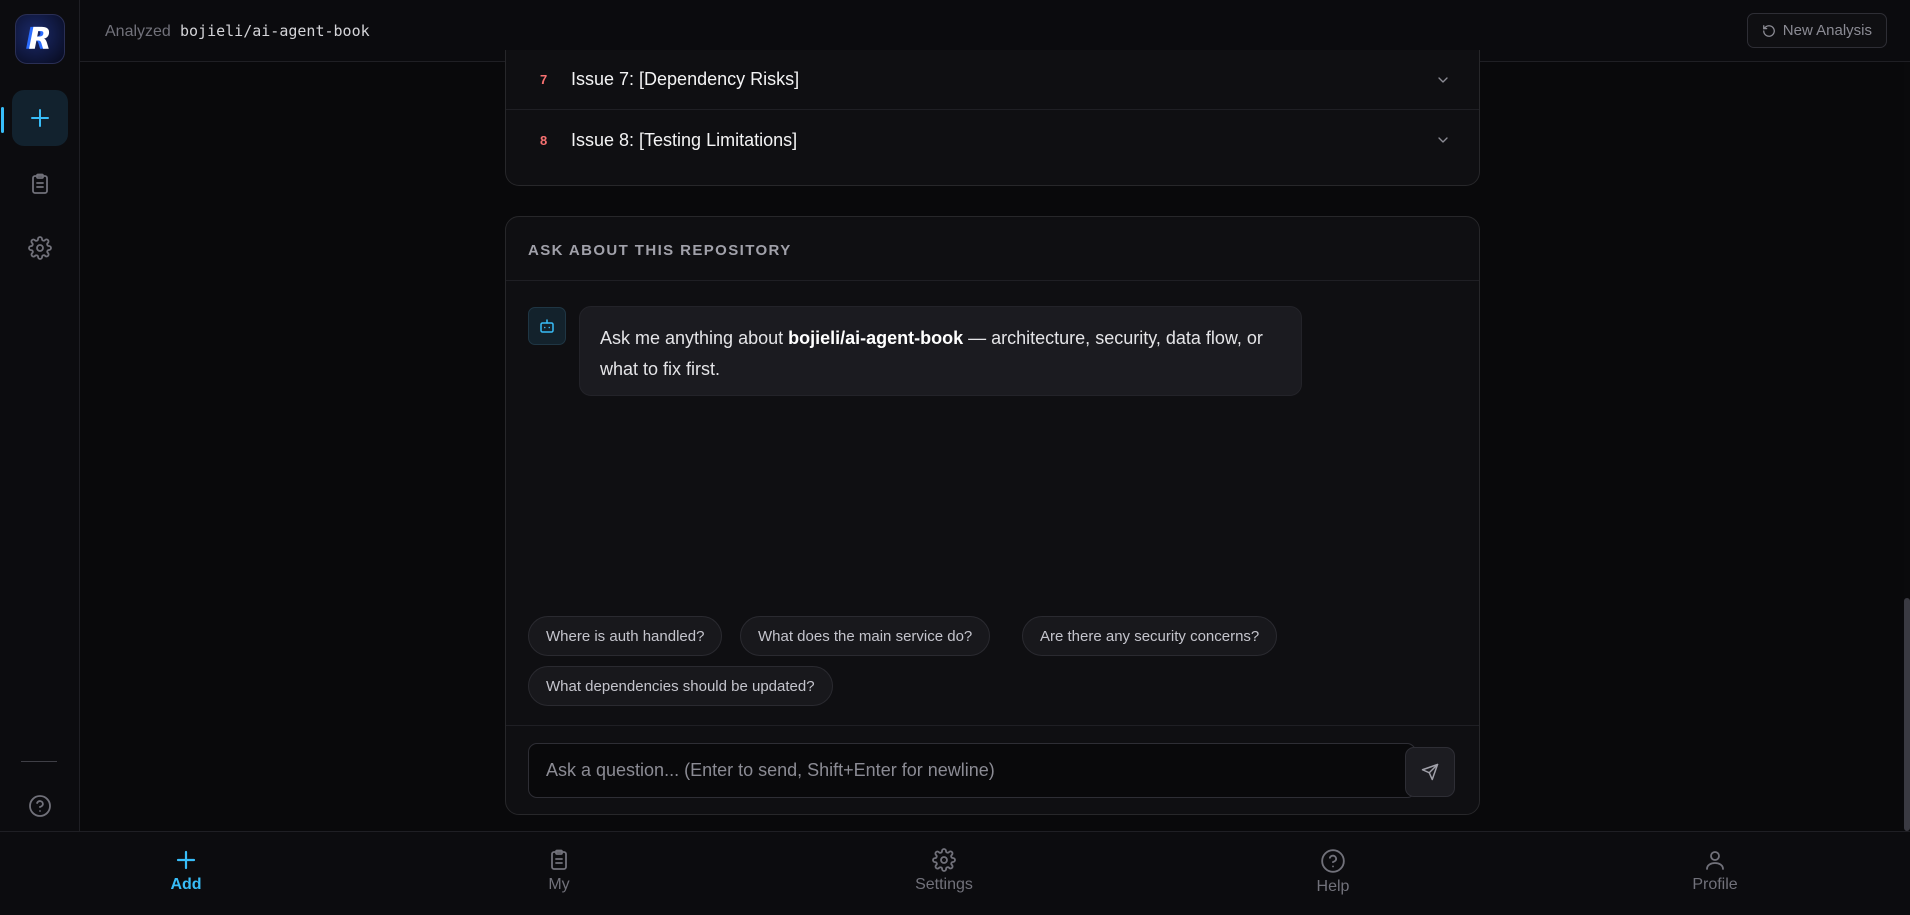  Describe the element at coordinates (1150, 636) in the screenshot. I see `suggestion-chip: Are there any security concerns?` at that location.